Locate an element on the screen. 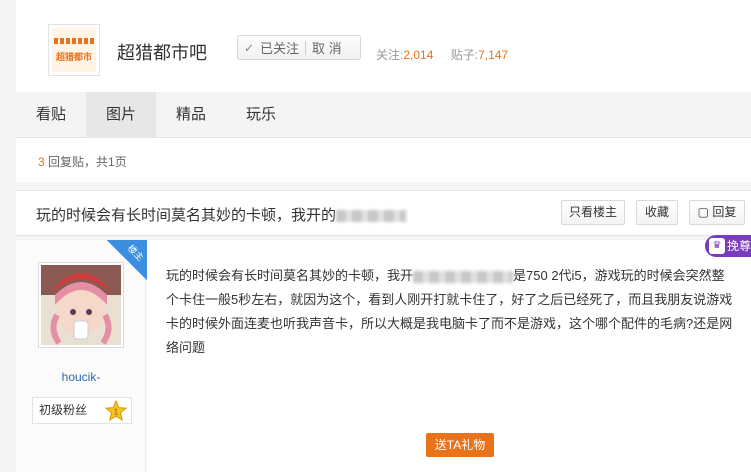 The height and width of the screenshot is (472, 751). tab-featured: 精品 is located at coordinates (191, 115).